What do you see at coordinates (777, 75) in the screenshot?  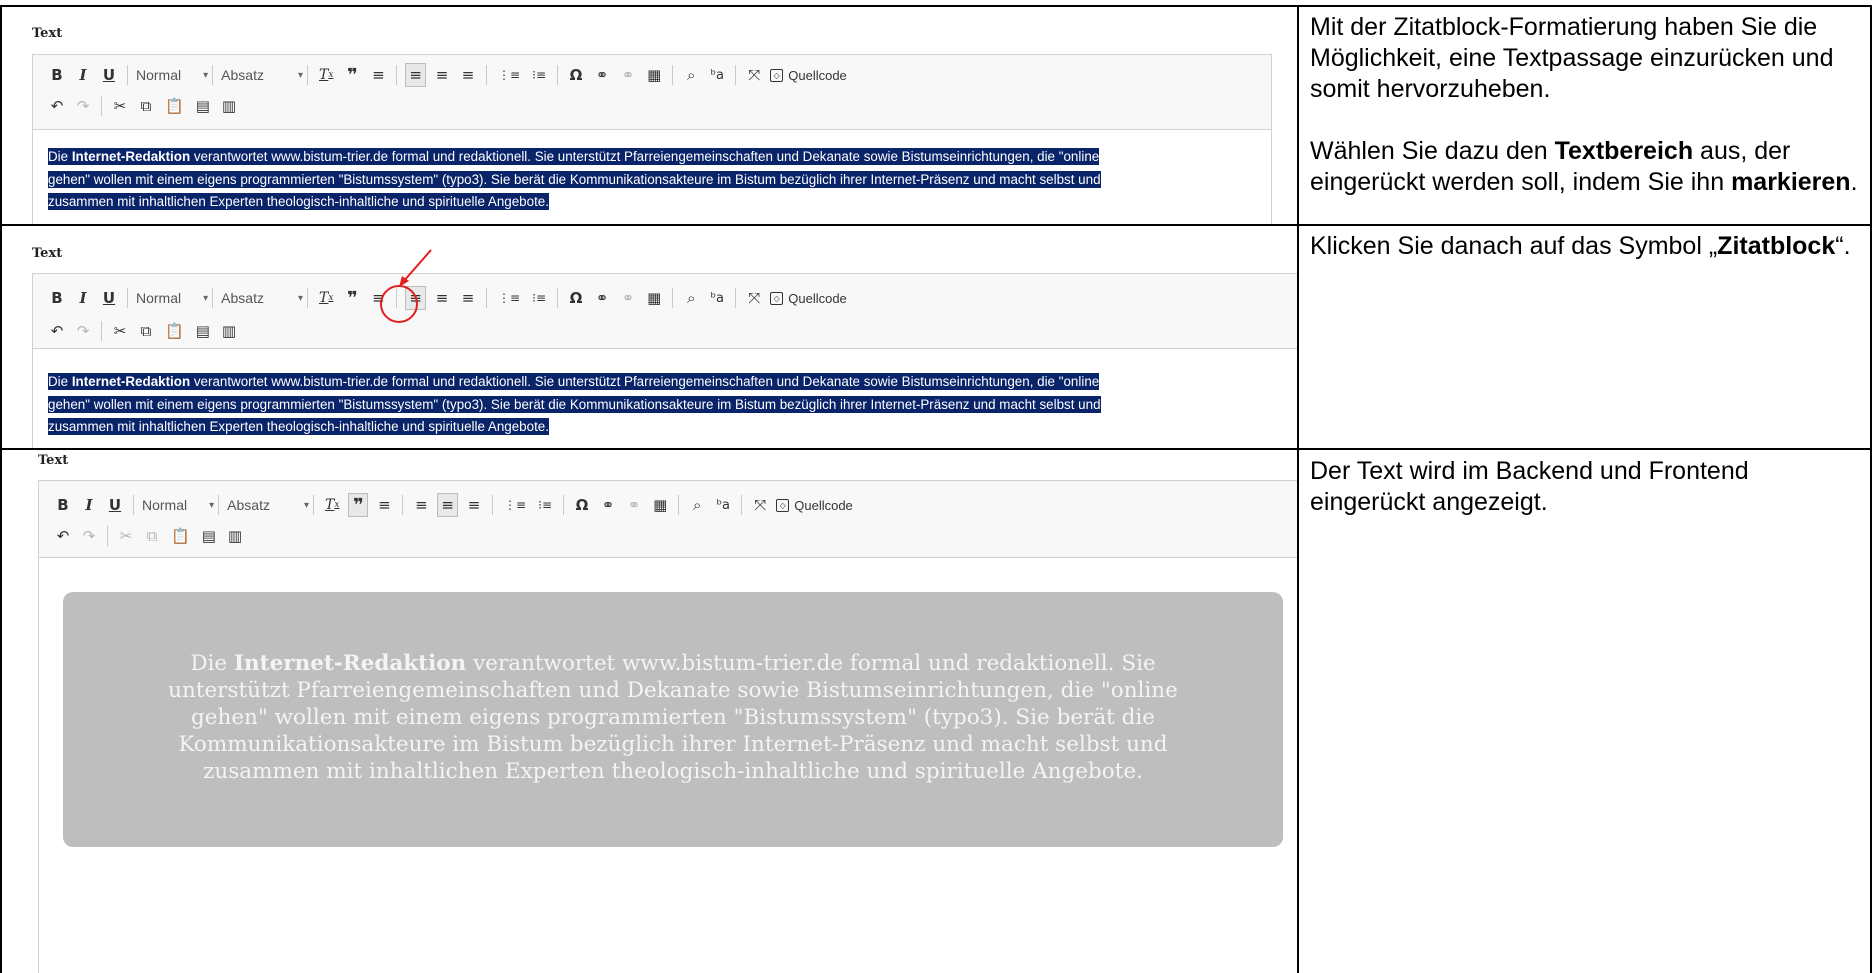 I see `source-icon: ◇` at bounding box center [777, 75].